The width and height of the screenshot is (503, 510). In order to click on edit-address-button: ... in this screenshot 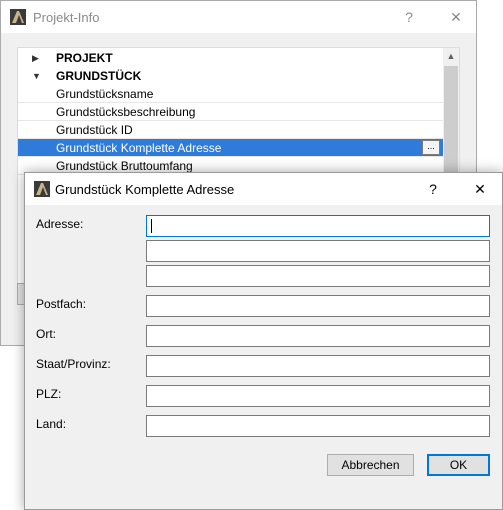, I will do `click(431, 147)`.